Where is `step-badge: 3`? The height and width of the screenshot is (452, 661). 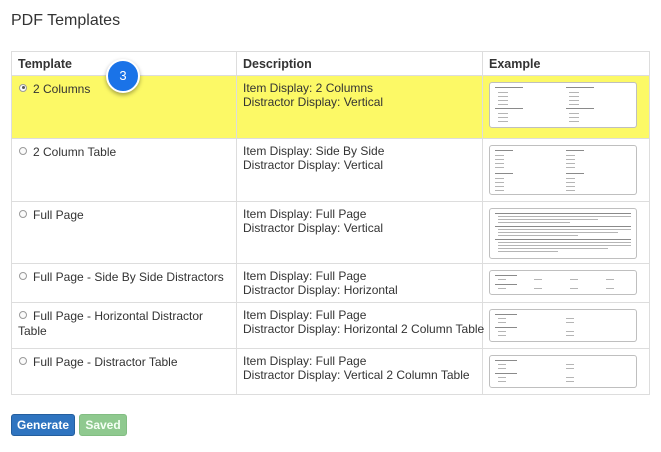
step-badge: 3 is located at coordinates (123, 76).